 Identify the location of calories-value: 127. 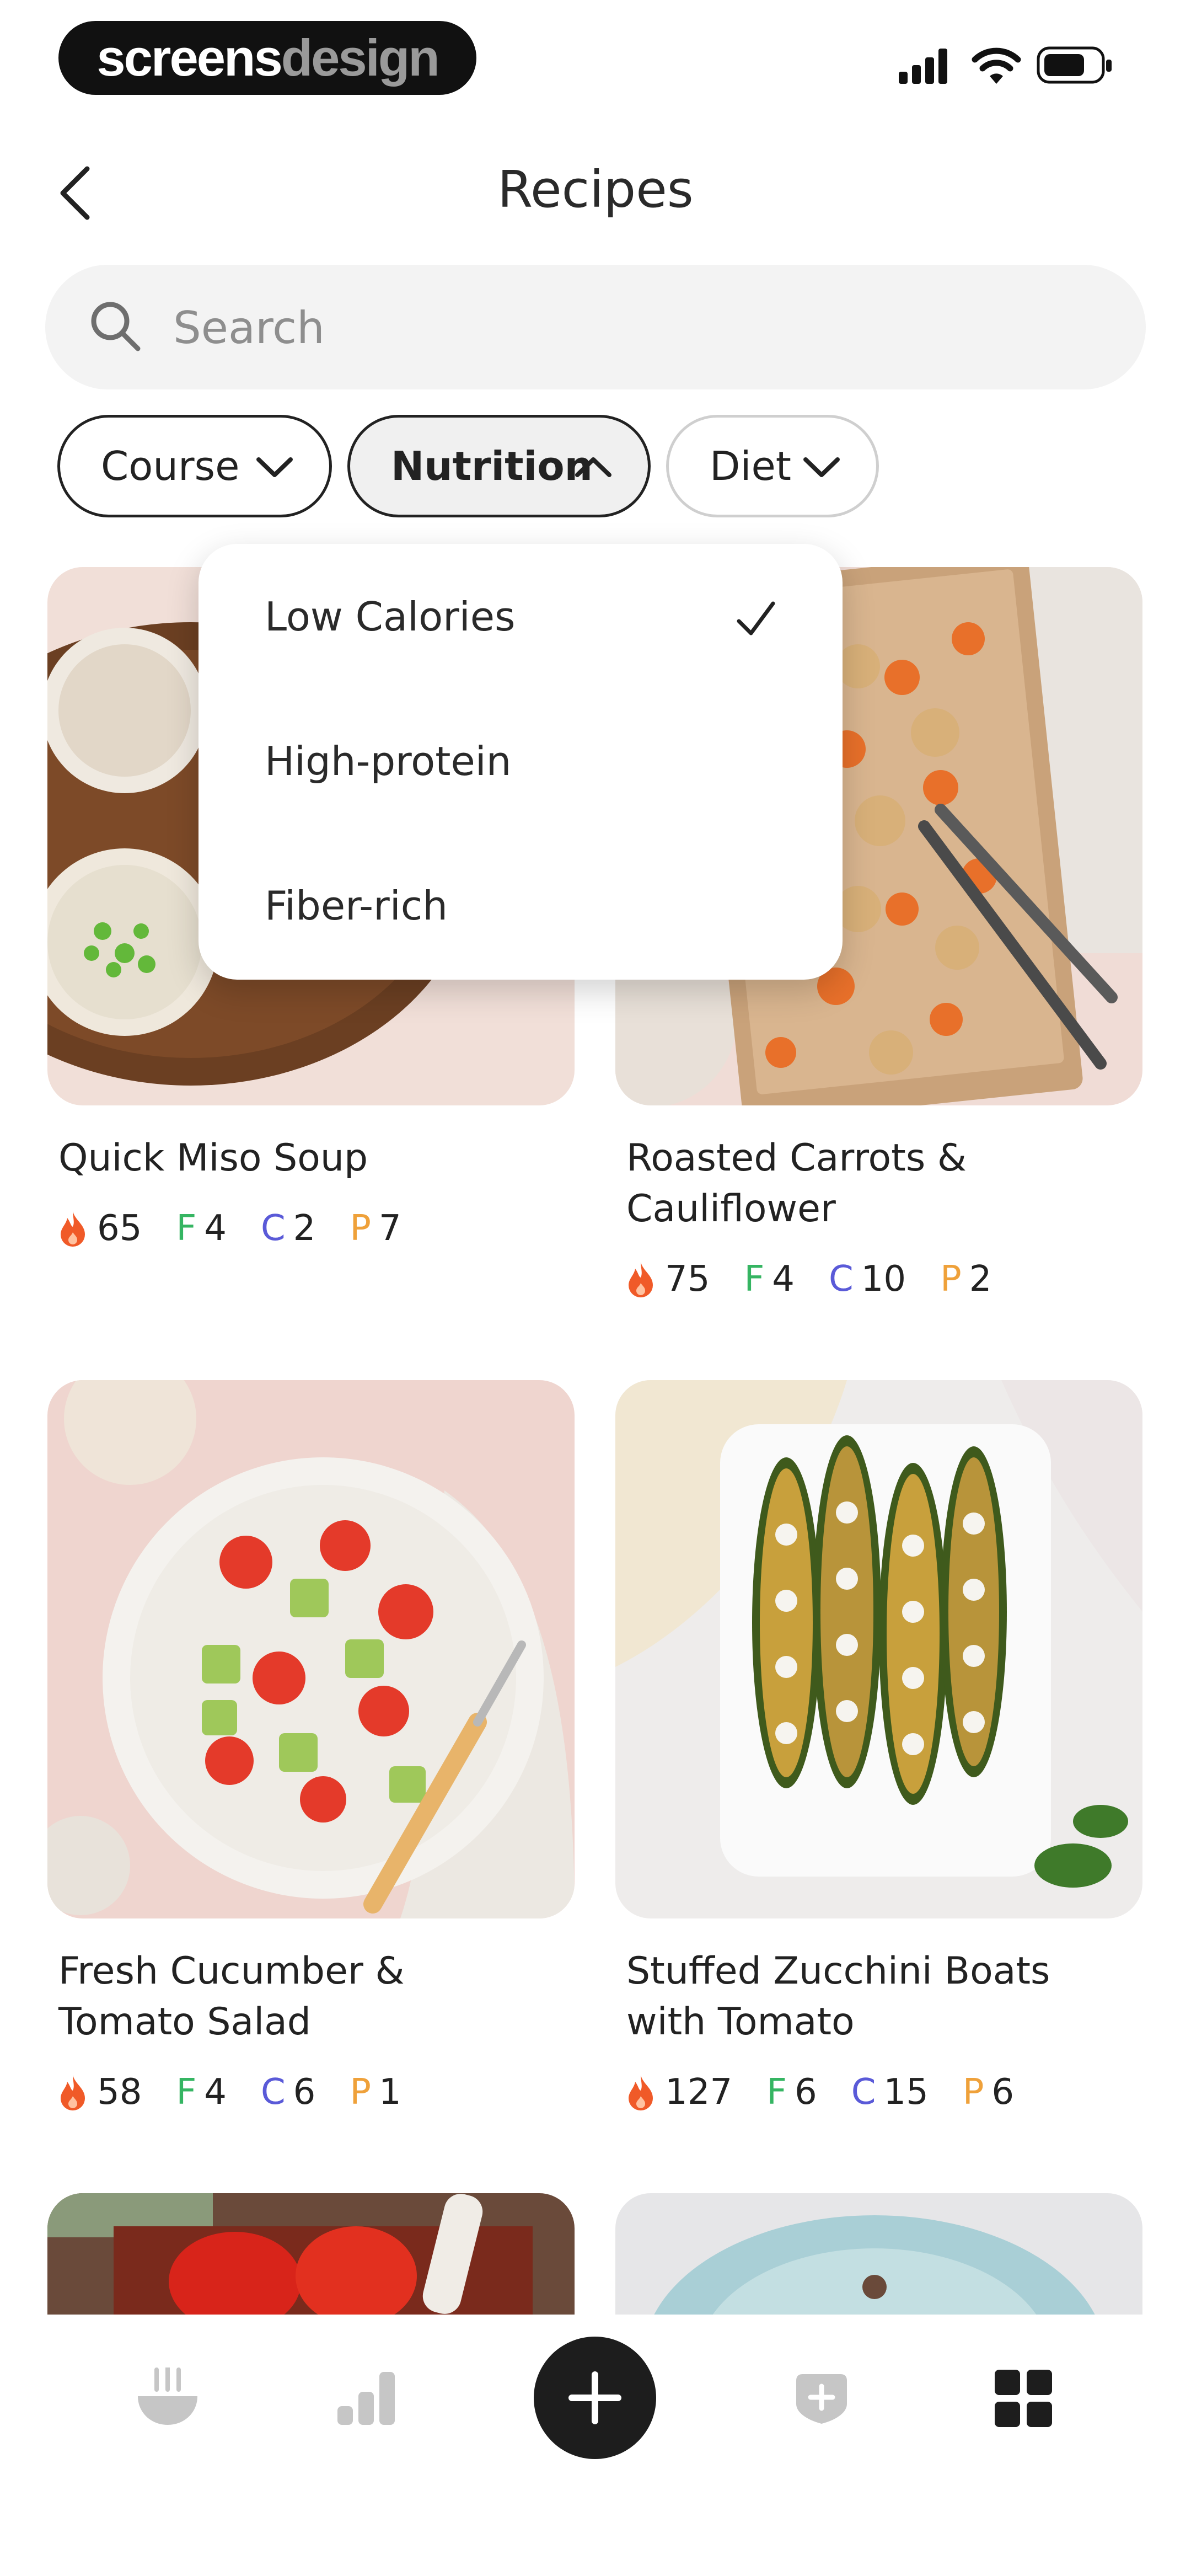
(699, 2092).